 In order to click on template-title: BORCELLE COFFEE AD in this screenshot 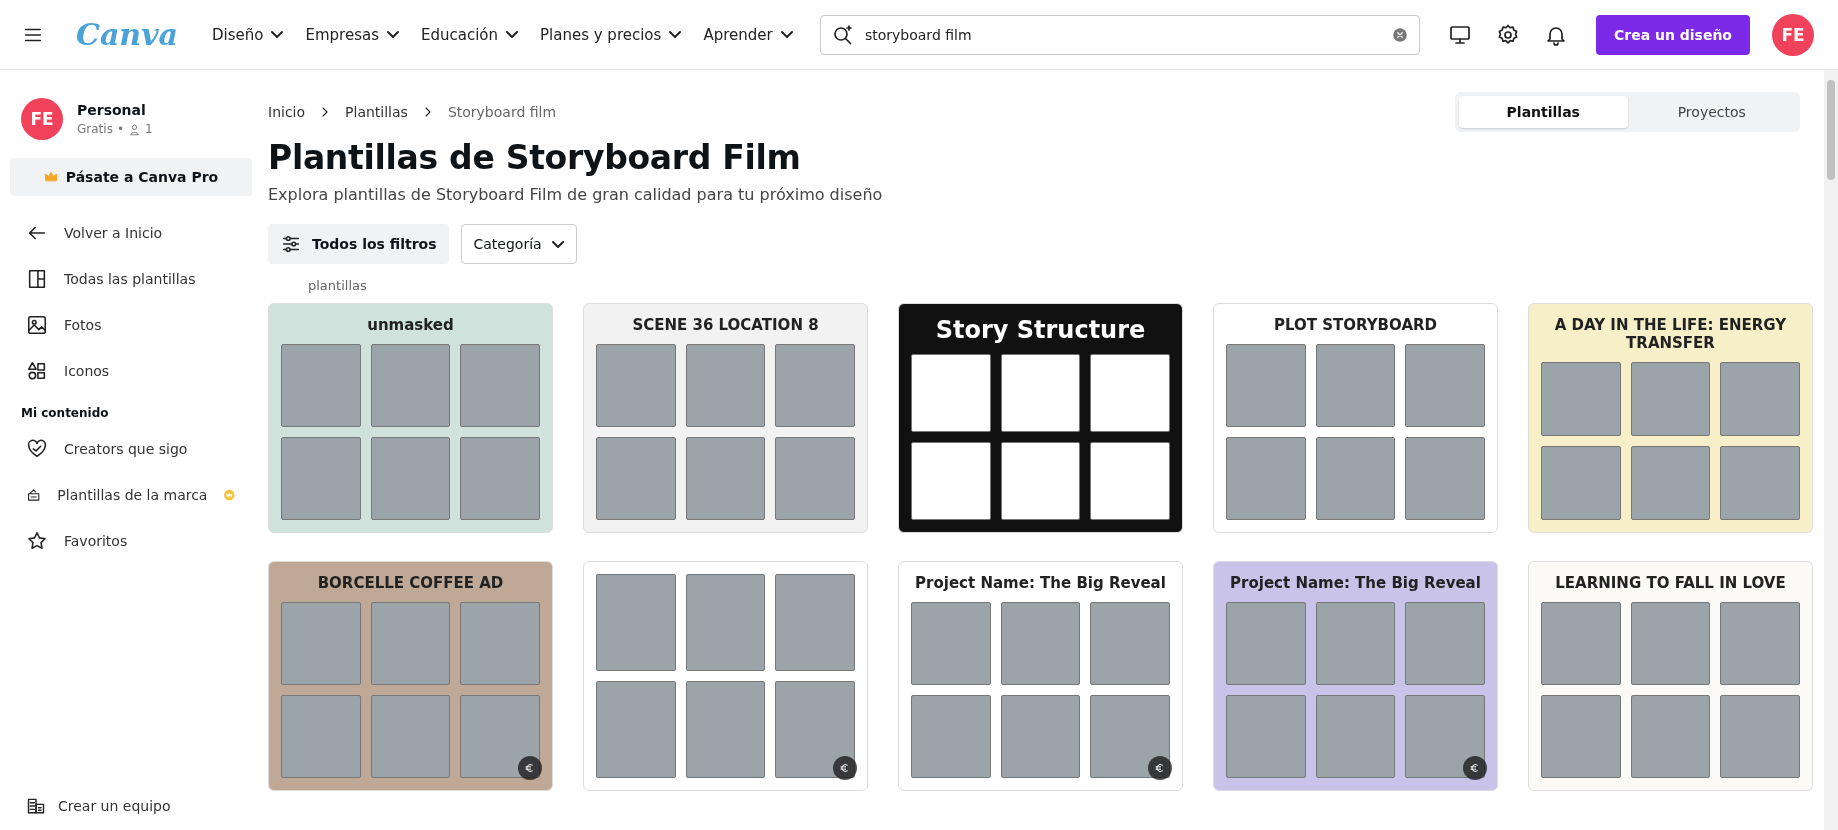, I will do `click(410, 583)`.